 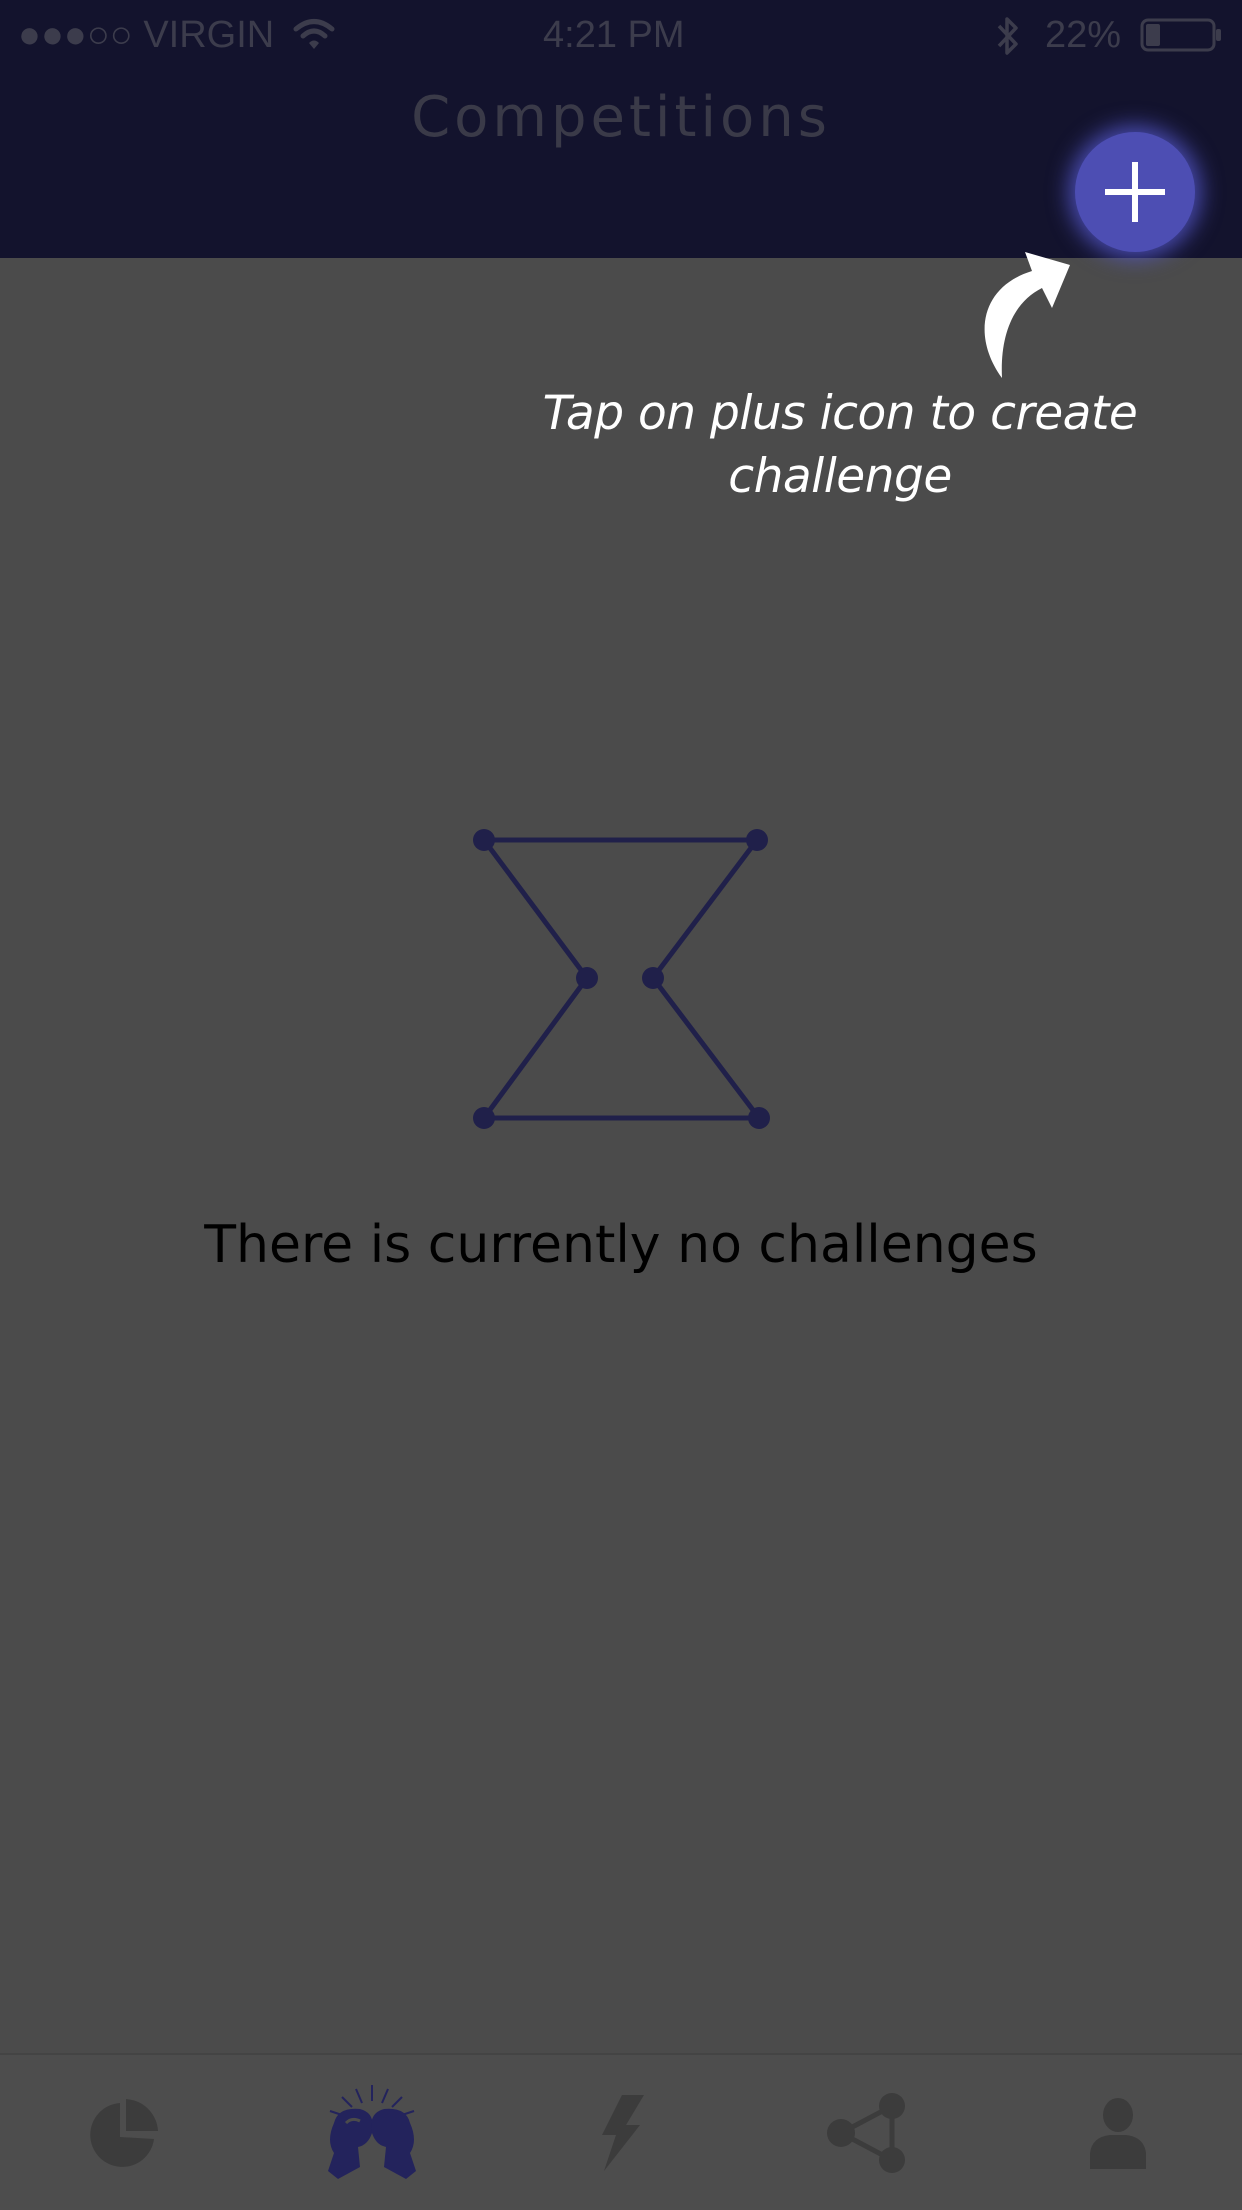 What do you see at coordinates (1027, 315) in the screenshot?
I see `curved-arrow-icon` at bounding box center [1027, 315].